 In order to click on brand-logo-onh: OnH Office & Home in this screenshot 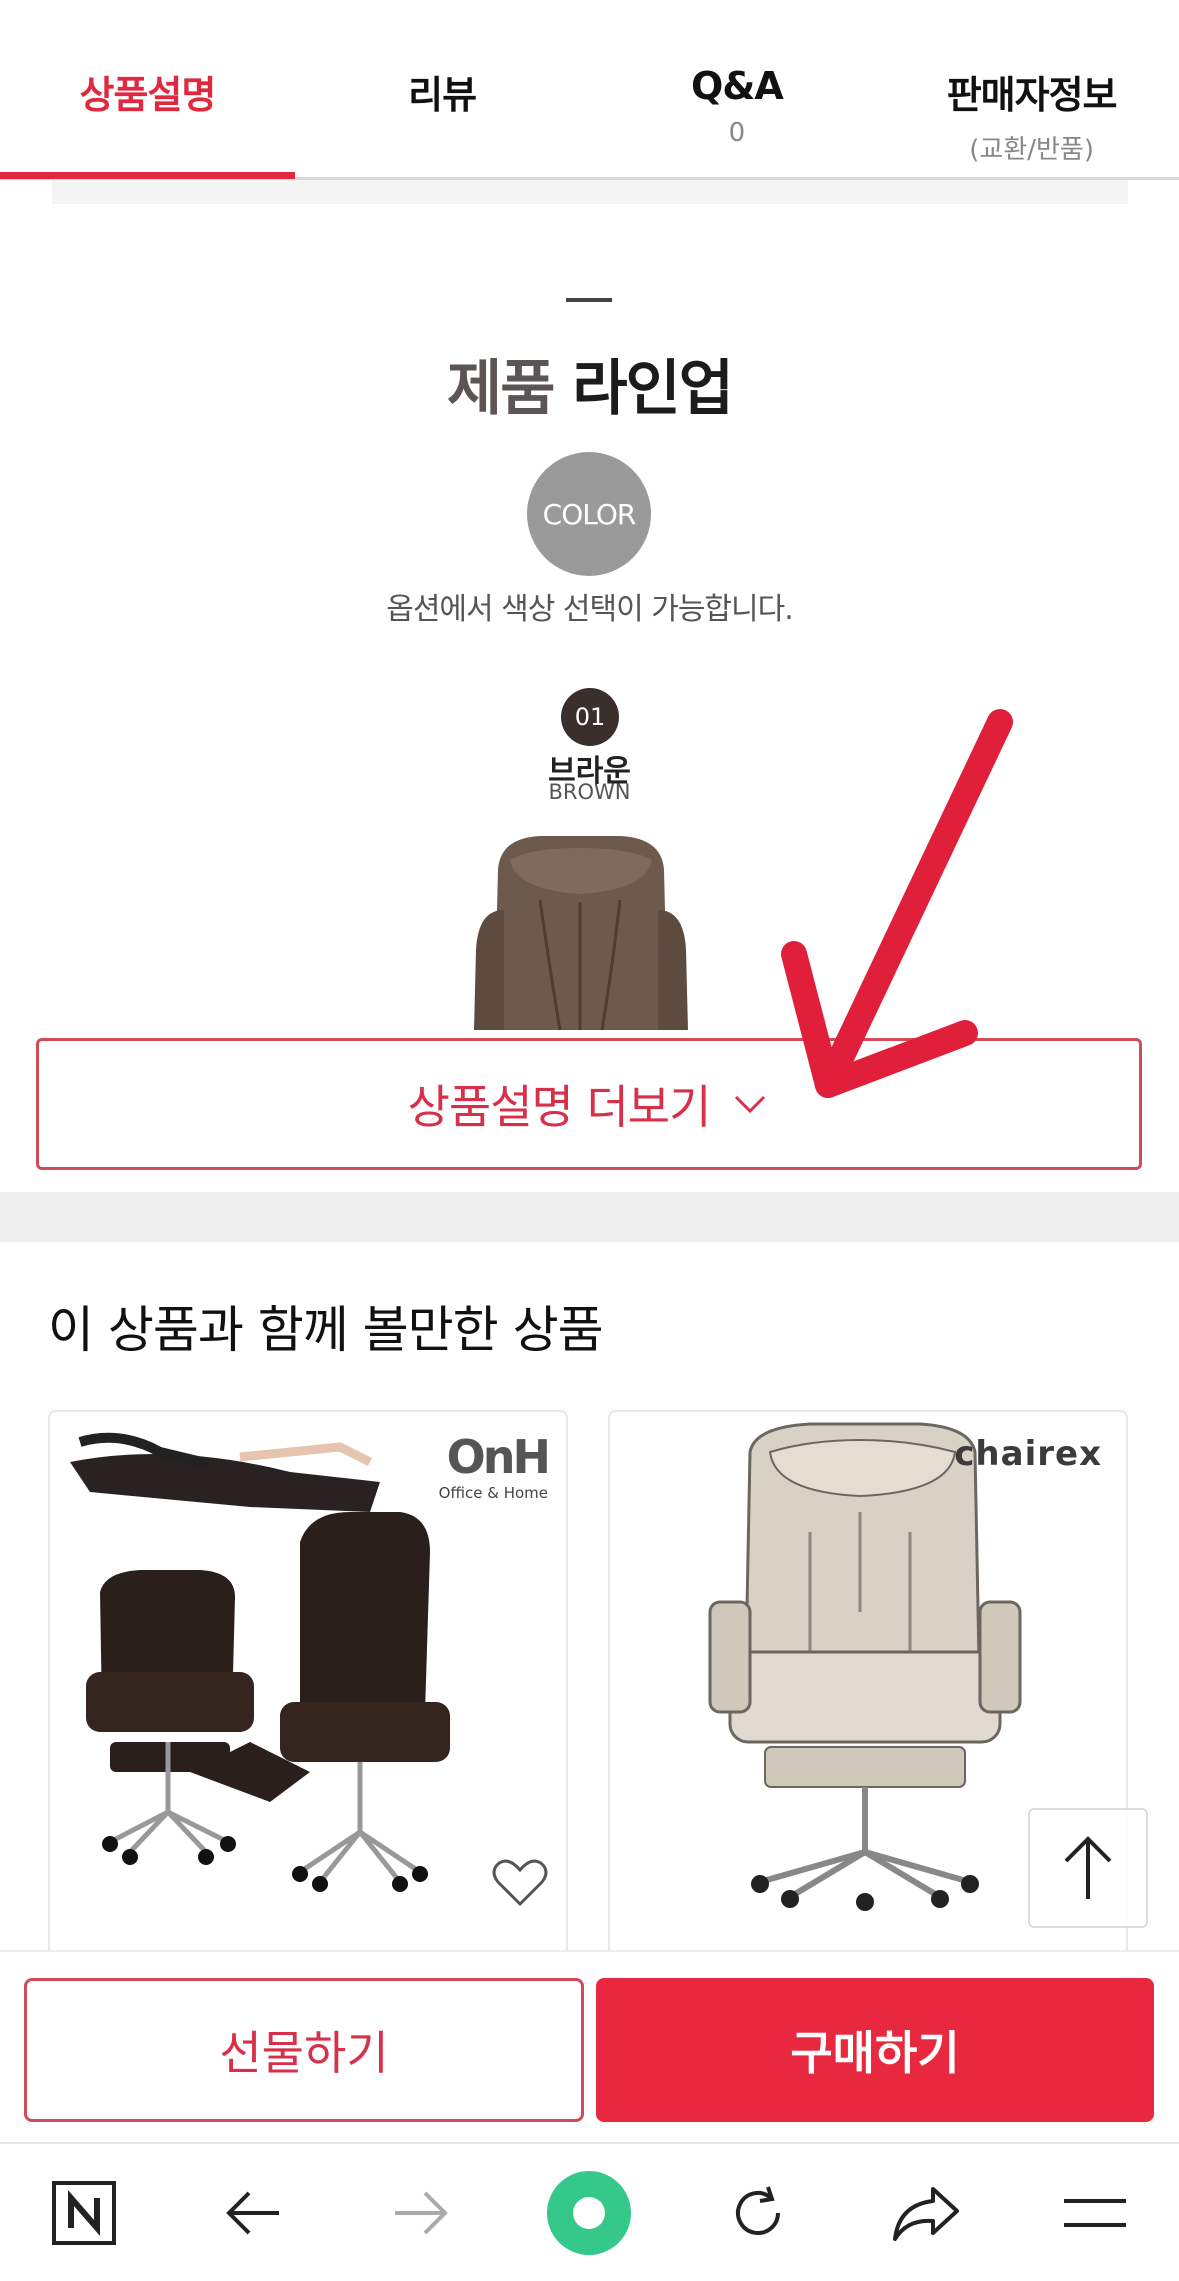, I will do `click(494, 1466)`.